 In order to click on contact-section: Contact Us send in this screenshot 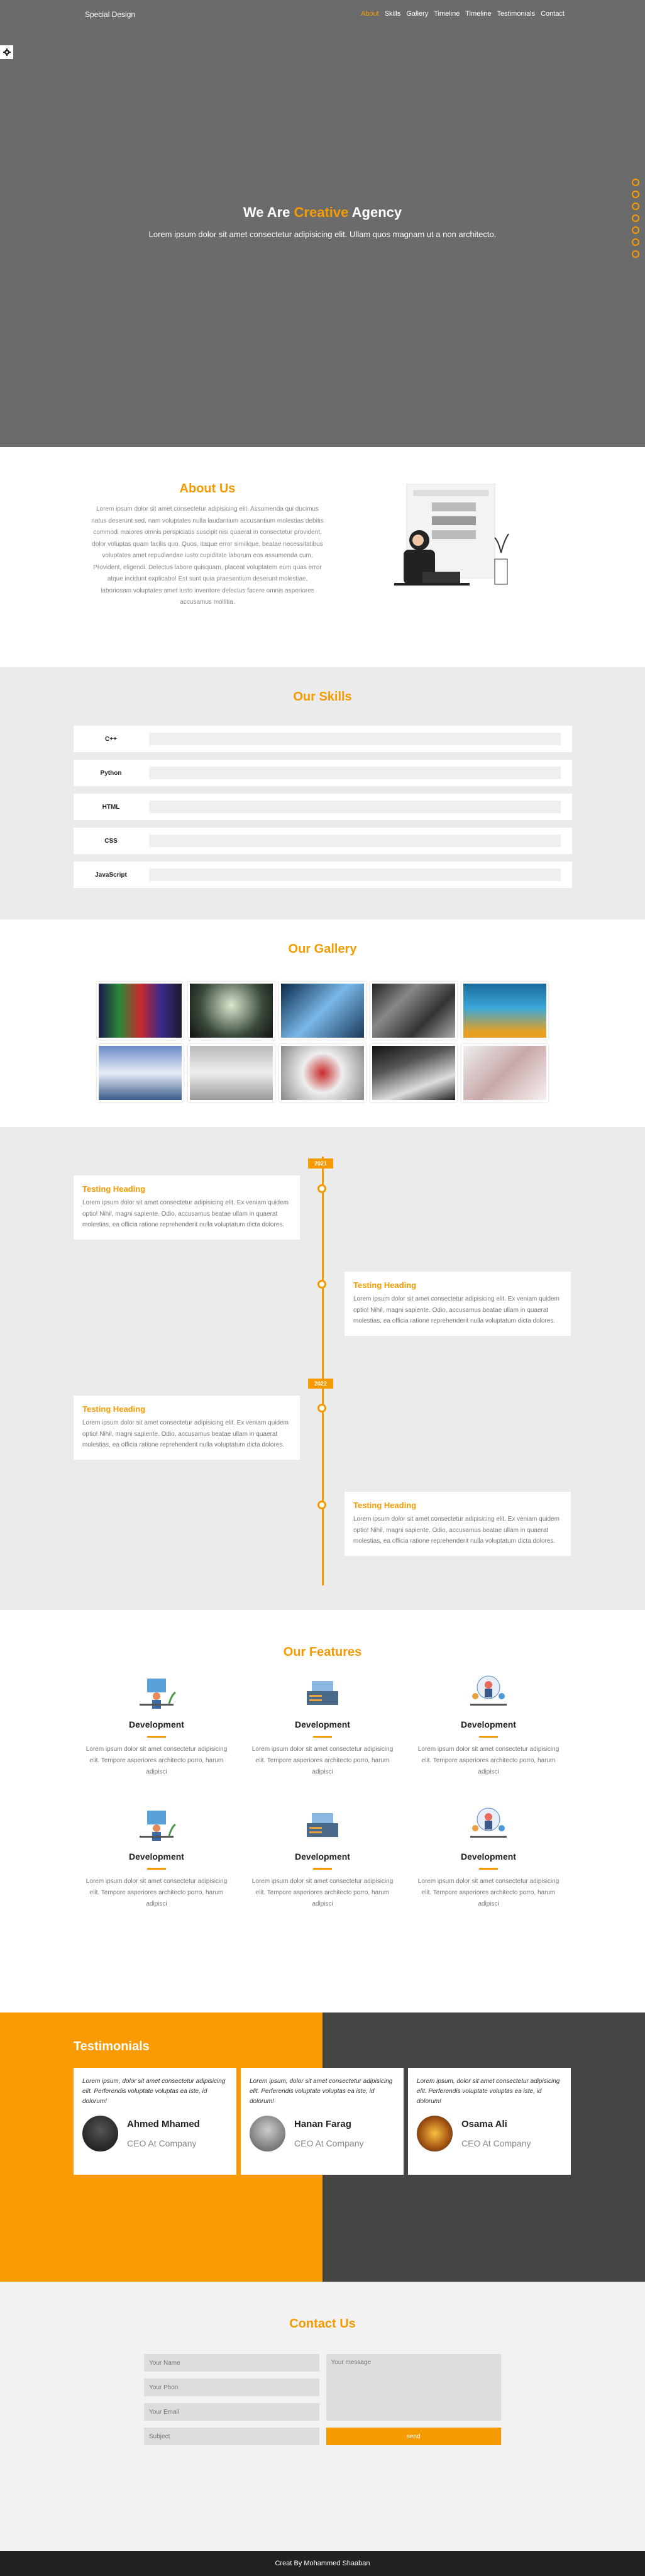, I will do `click(322, 2416)`.